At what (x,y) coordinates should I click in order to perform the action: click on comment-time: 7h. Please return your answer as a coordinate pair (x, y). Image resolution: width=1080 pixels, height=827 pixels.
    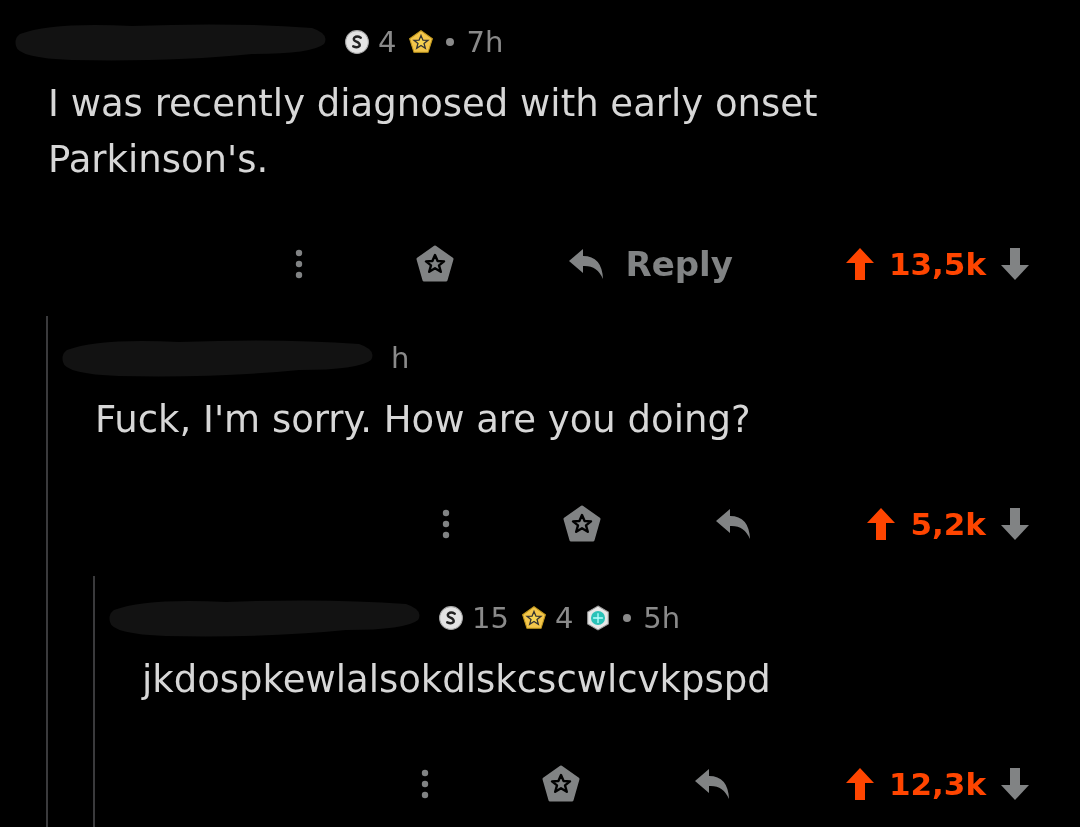
    Looking at the image, I should click on (485, 42).